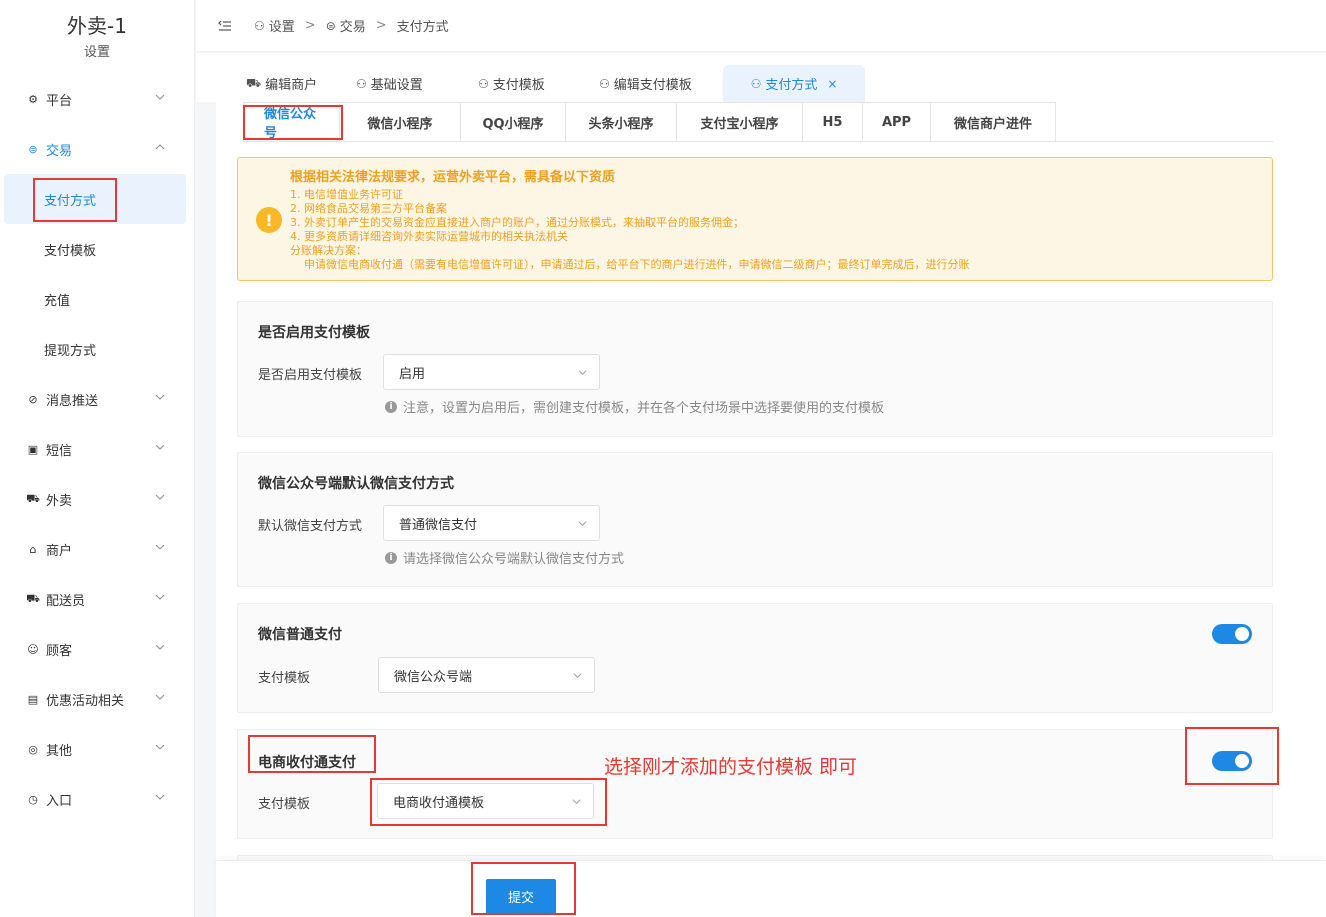 The width and height of the screenshot is (1326, 917). I want to click on subtab-toutiao-mini: 头条小程序, so click(621, 122).